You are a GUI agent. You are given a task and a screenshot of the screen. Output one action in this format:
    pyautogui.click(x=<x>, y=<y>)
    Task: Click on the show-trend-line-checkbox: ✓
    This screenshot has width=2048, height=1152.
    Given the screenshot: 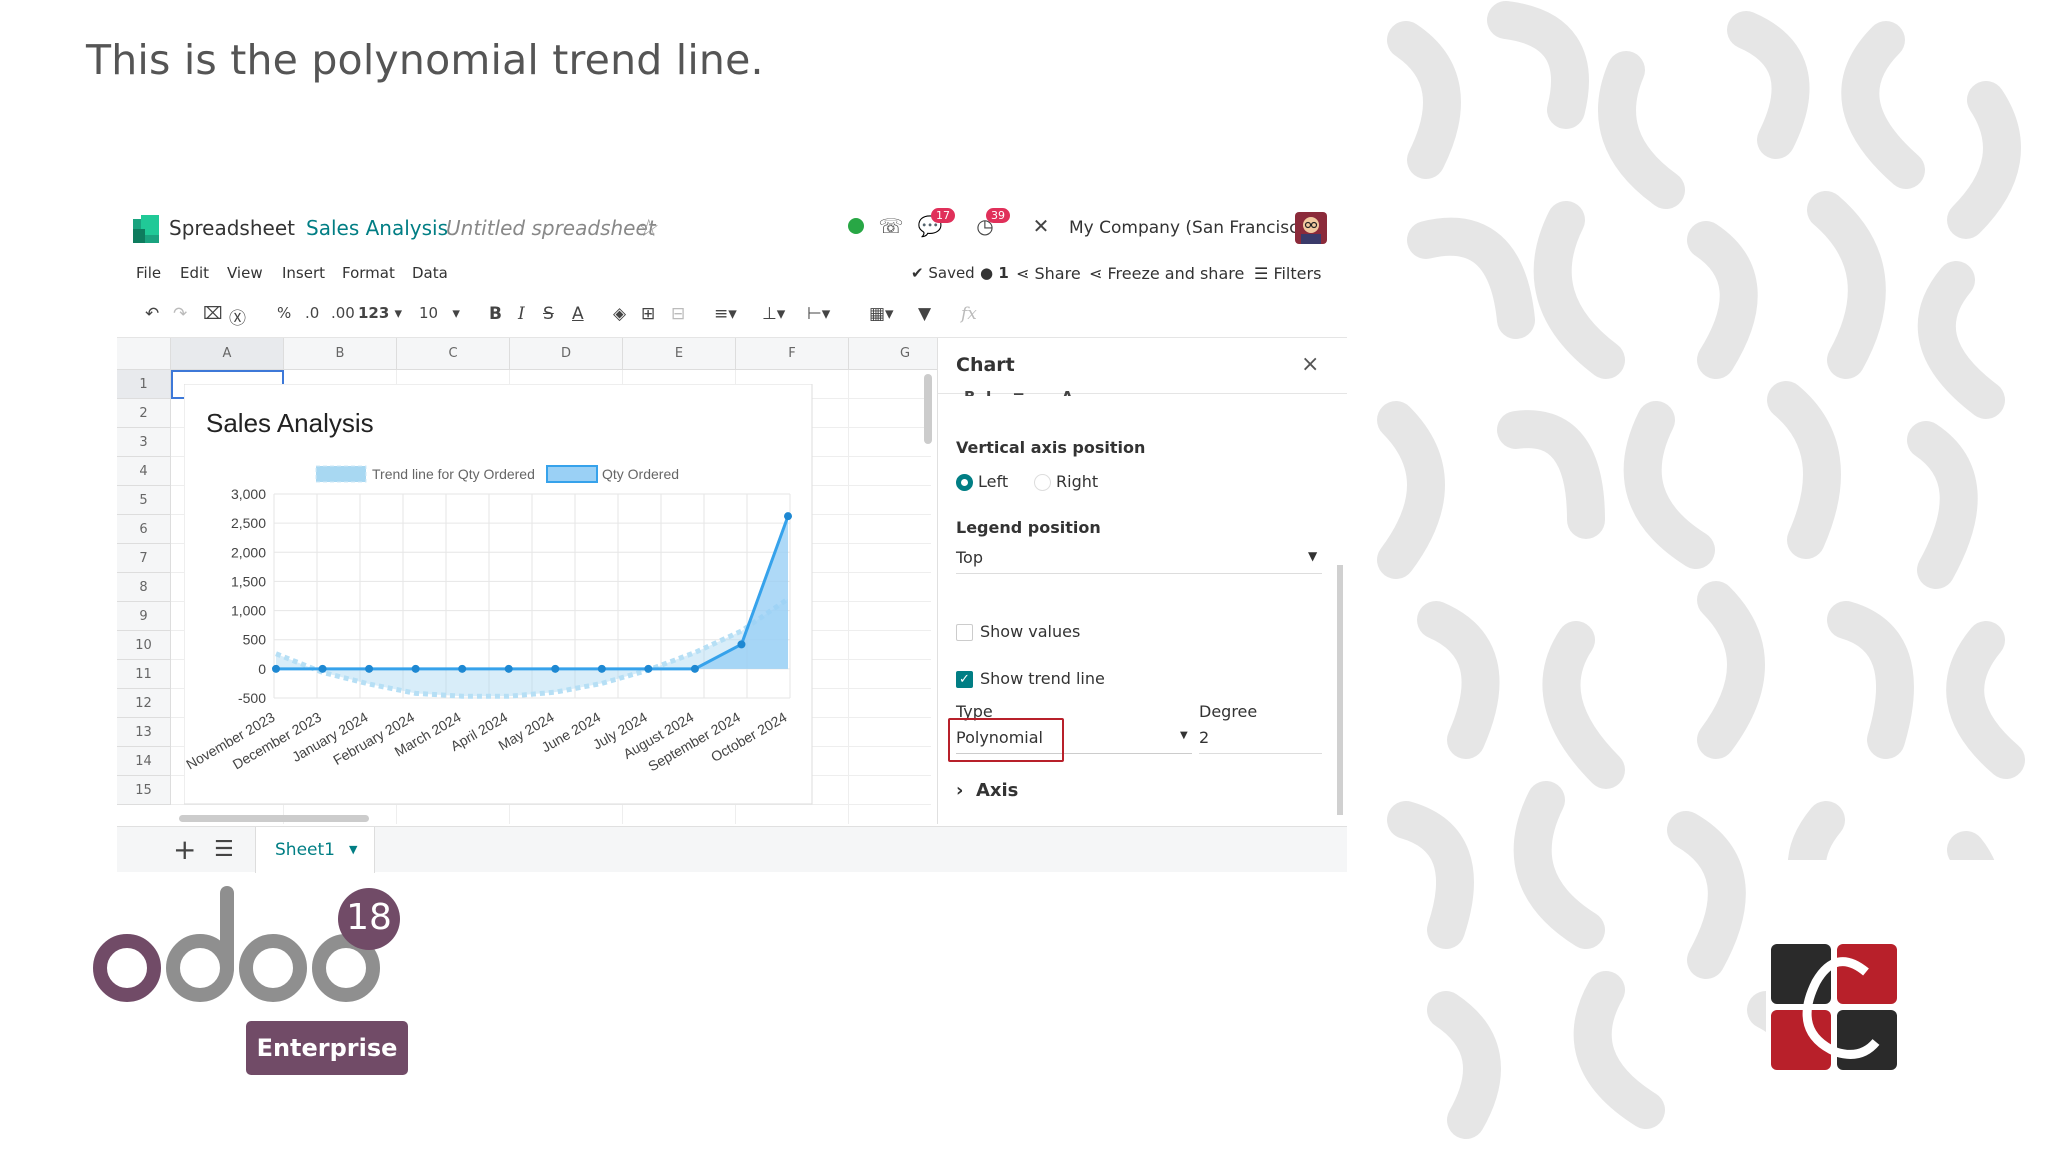 What is the action you would take?
    pyautogui.click(x=964, y=679)
    